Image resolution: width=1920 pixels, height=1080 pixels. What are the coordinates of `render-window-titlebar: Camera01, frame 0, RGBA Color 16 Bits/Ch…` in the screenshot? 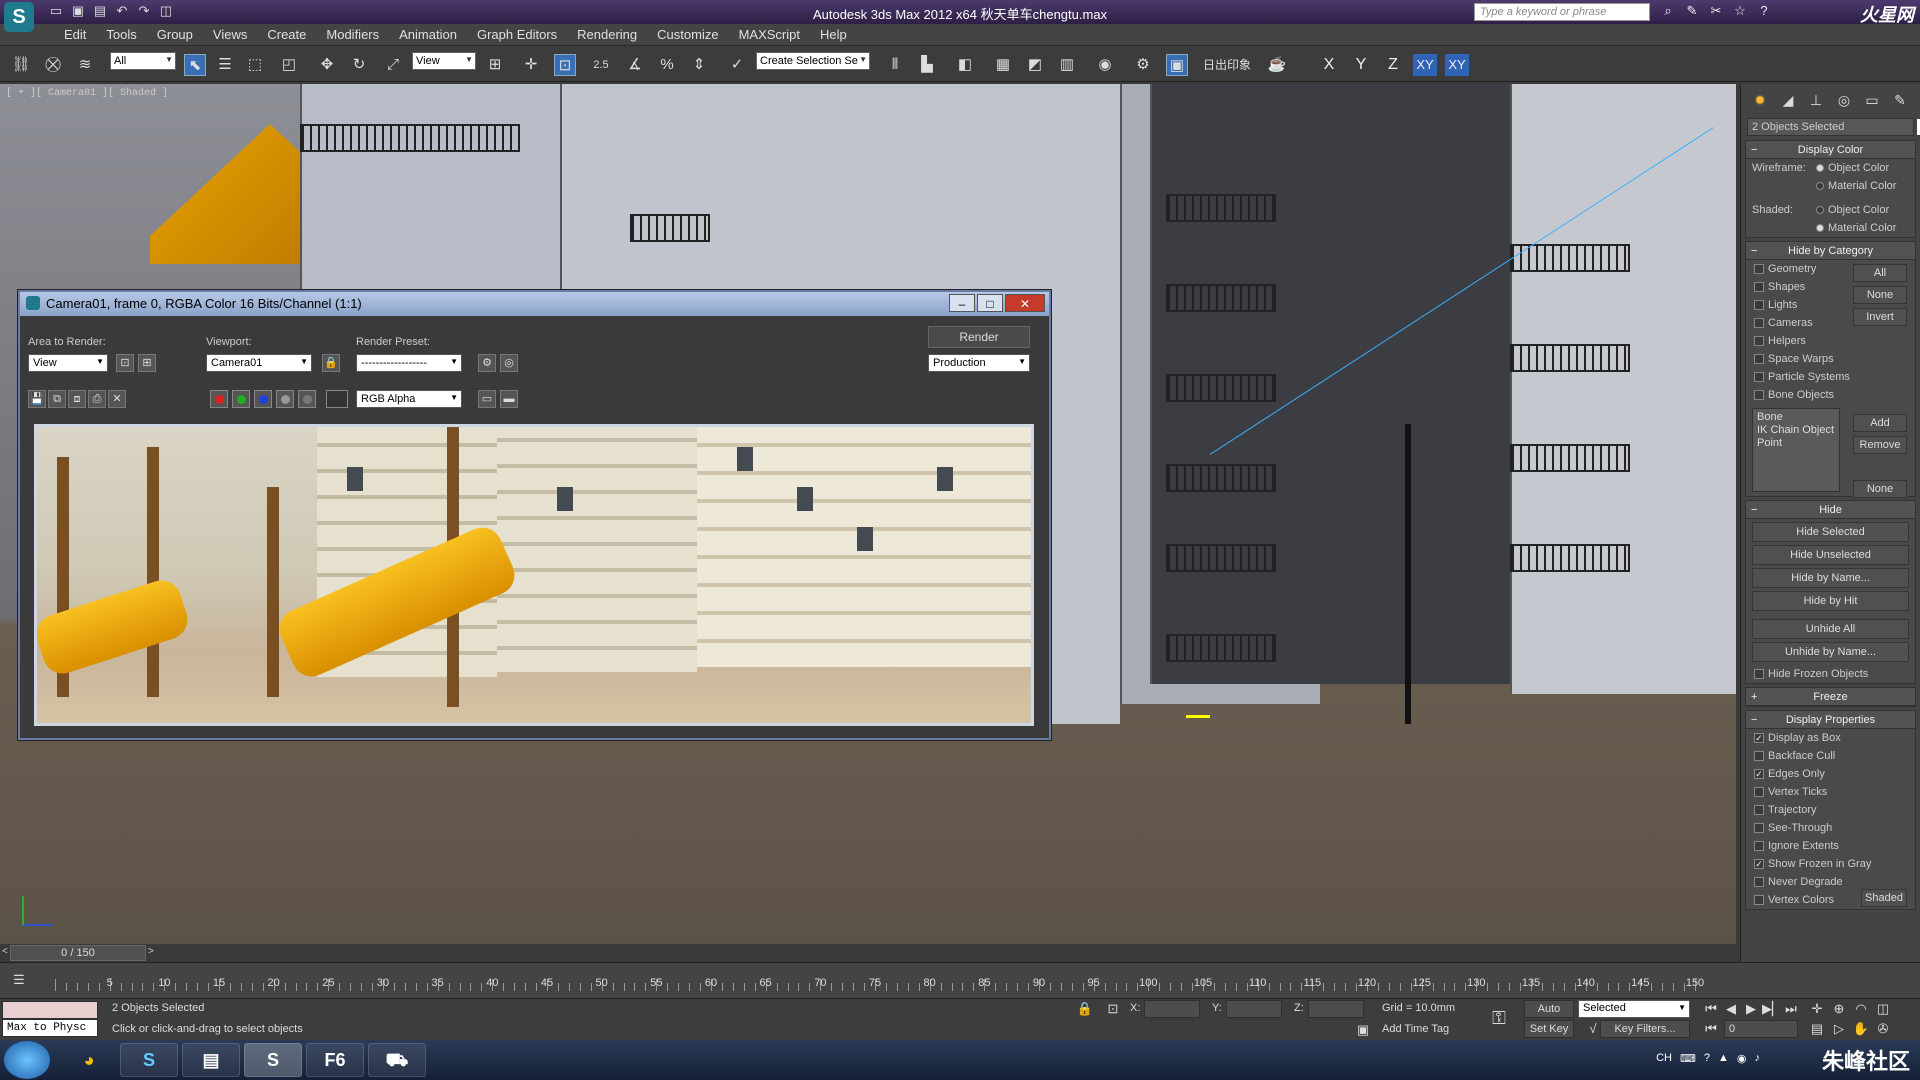 It's located at (534, 304).